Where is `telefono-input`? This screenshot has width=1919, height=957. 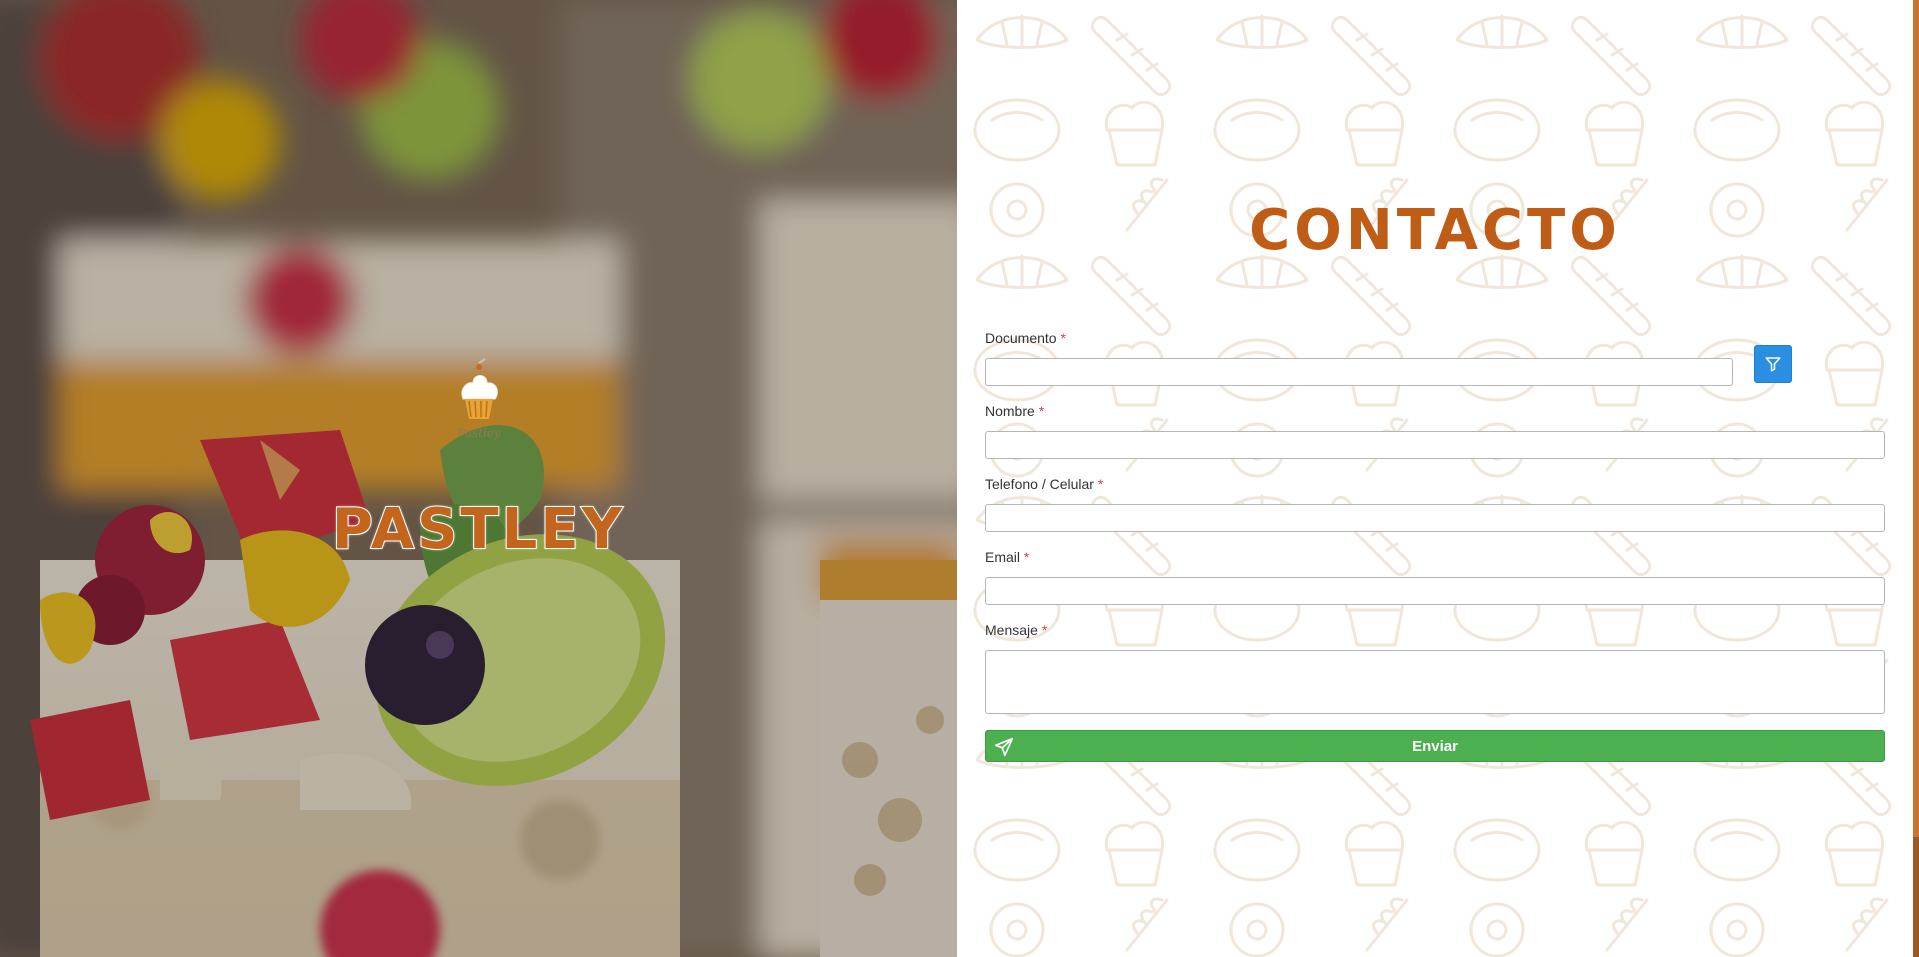
telefono-input is located at coordinates (1435, 518).